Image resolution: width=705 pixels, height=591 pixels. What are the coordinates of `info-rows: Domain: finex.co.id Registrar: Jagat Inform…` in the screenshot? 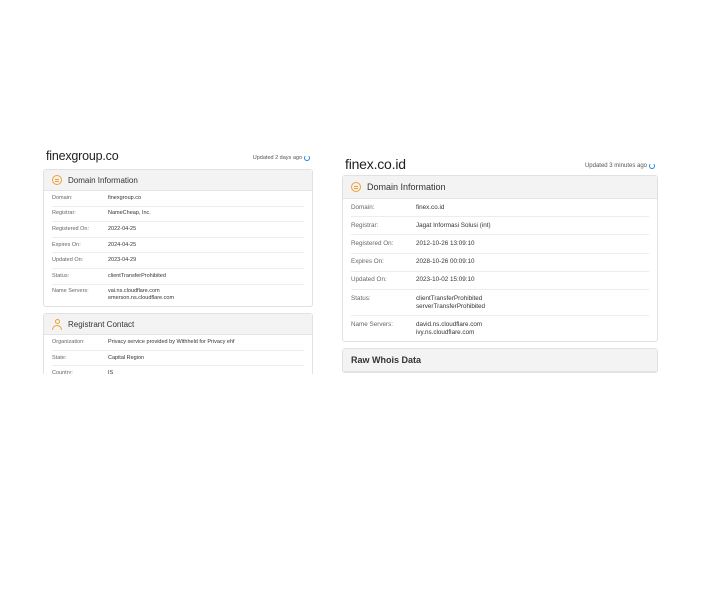 It's located at (500, 270).